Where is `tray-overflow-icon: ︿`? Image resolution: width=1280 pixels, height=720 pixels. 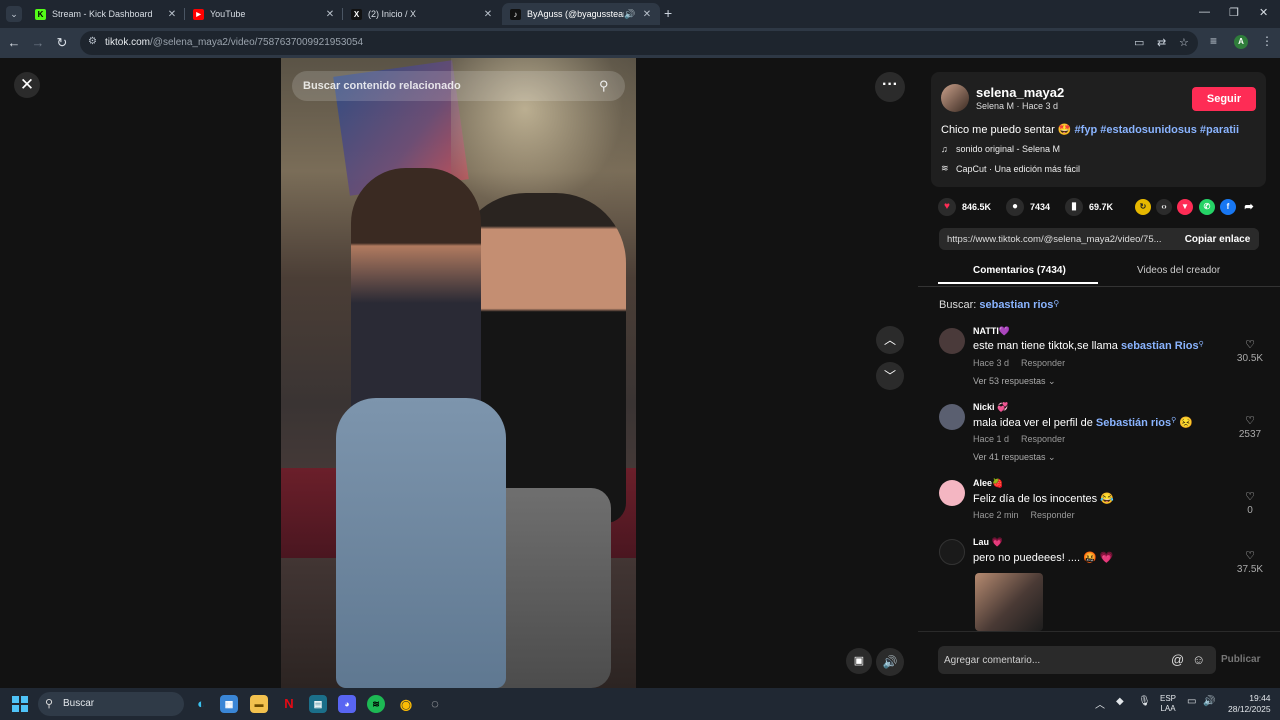 tray-overflow-icon: ︿ is located at coordinates (1100, 703).